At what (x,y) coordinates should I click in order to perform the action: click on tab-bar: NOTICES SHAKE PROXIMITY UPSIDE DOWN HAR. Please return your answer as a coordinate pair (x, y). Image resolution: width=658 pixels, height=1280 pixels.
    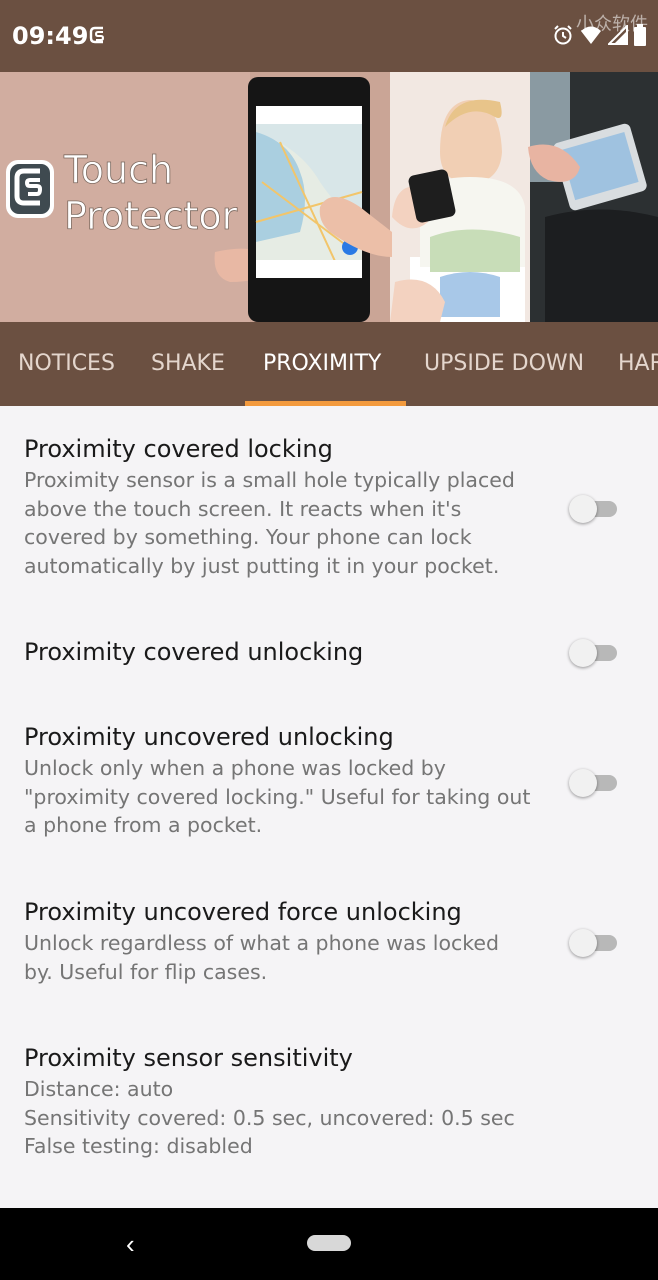
    Looking at the image, I should click on (329, 364).